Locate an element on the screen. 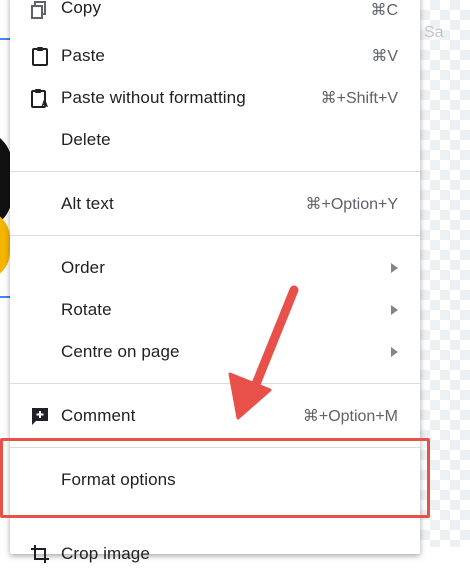  crop-icon is located at coordinates (40, 554).